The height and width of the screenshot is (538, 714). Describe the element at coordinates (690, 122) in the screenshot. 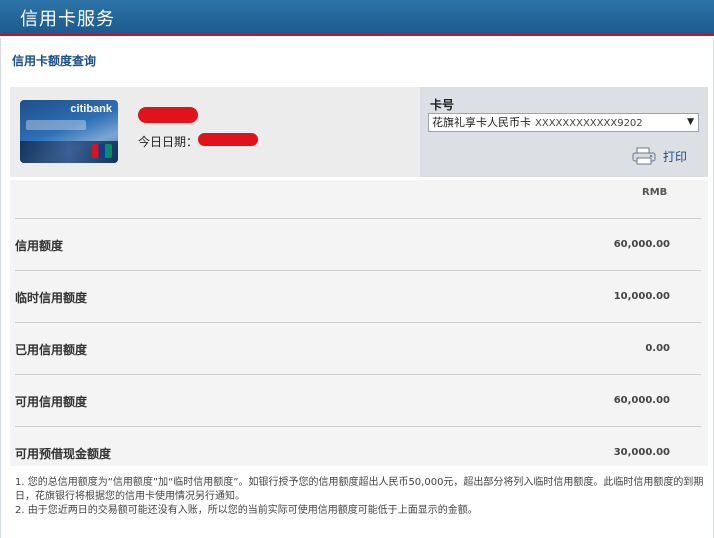

I see `dropdown-arrow-icon: ▼` at that location.